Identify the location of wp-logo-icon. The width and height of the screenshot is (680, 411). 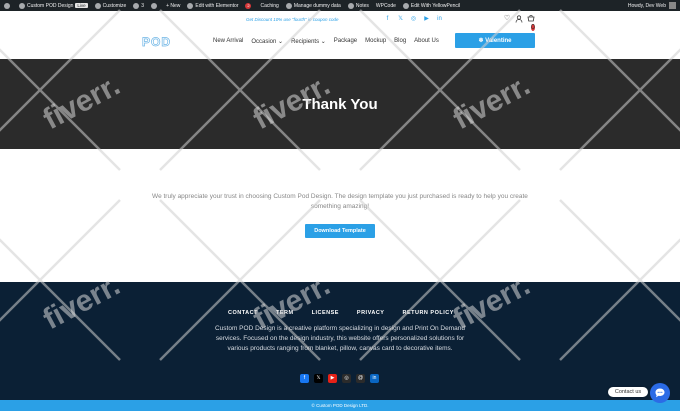
(8, 5).